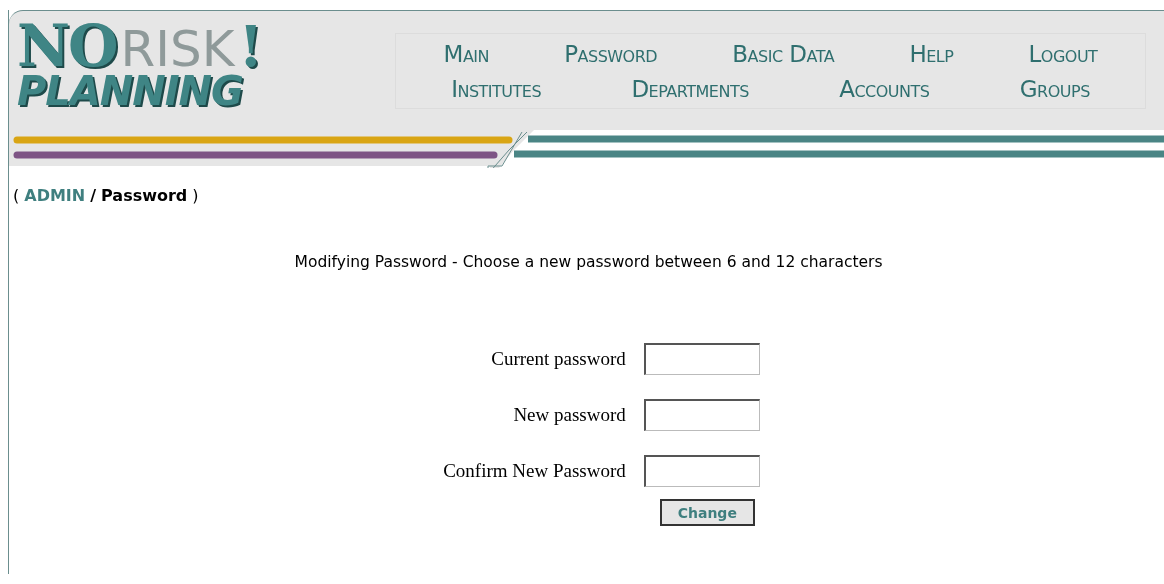 The image size is (1164, 584). I want to click on nav-link: Accounts, so click(884, 88).